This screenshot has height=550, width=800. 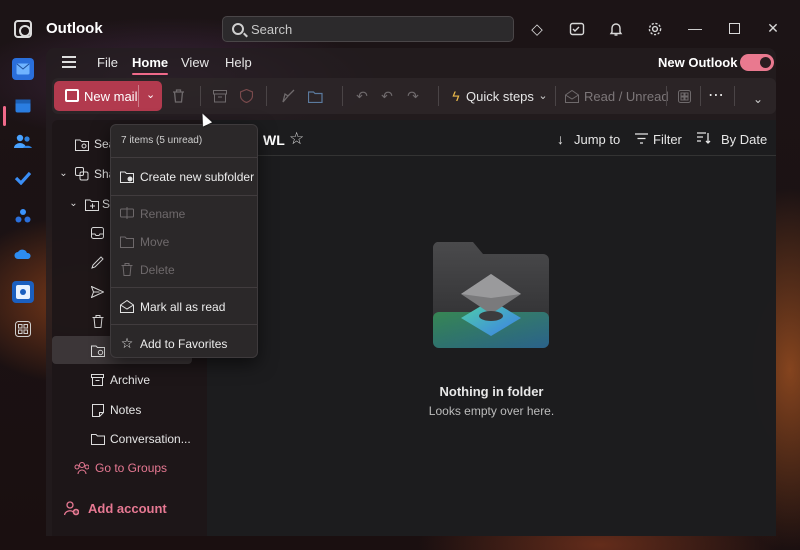 What do you see at coordinates (491, 391) in the screenshot?
I see `empty-state-title: Nothing in folder` at bounding box center [491, 391].